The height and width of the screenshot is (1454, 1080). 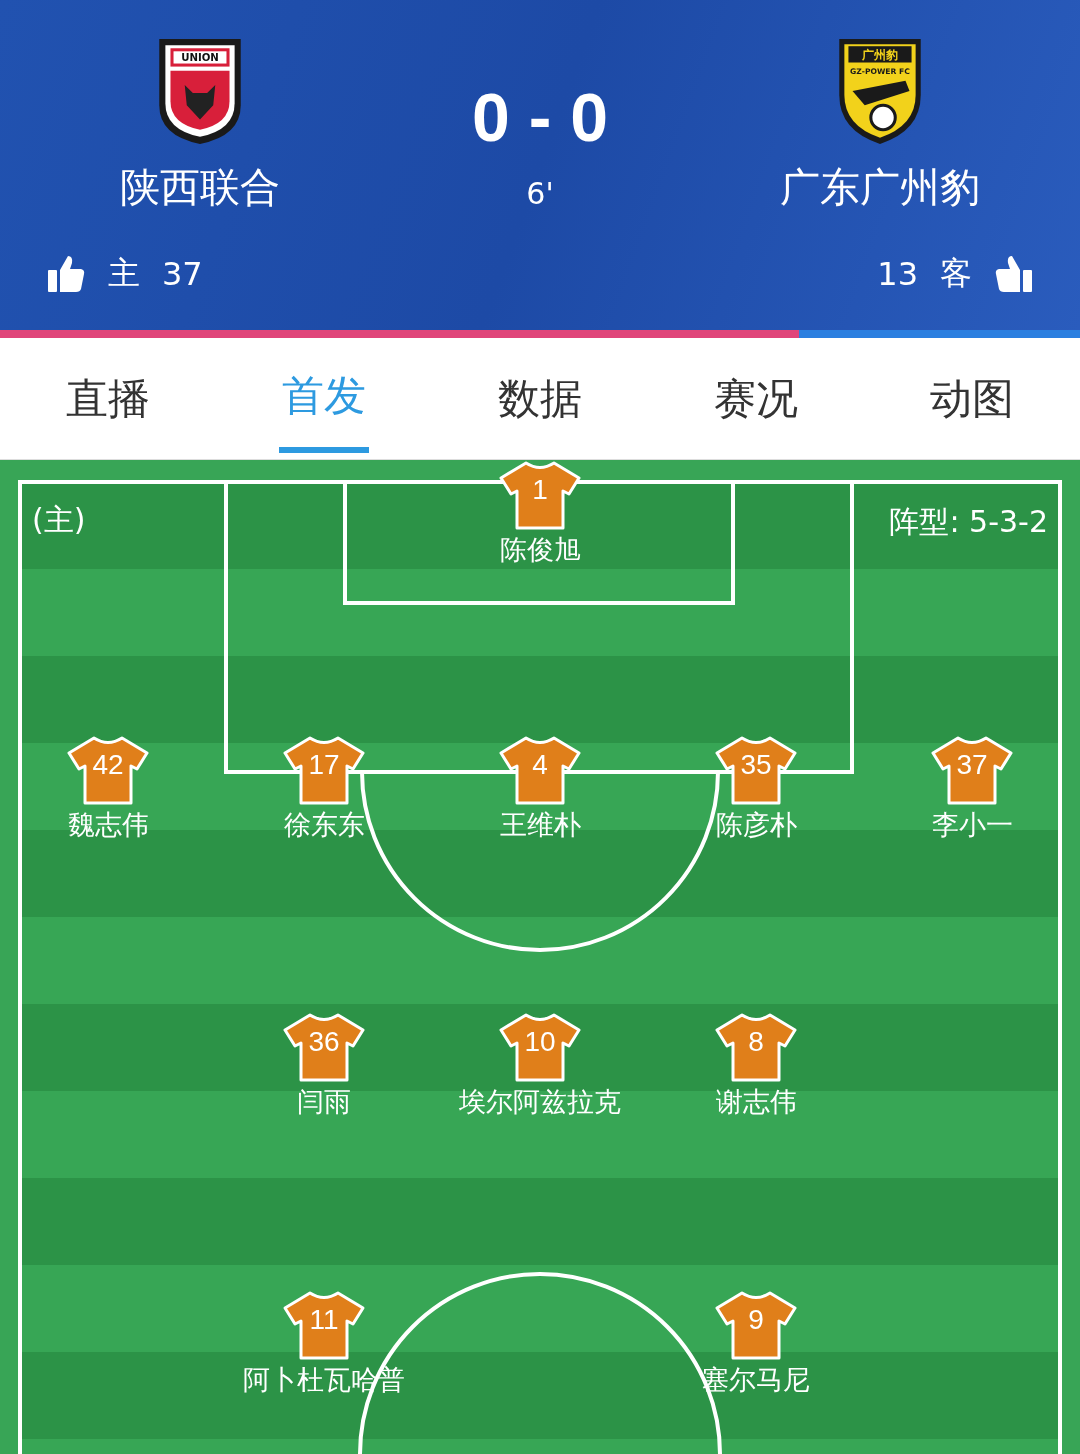 I want to click on player-name: 闫雨, so click(x=324, y=1102).